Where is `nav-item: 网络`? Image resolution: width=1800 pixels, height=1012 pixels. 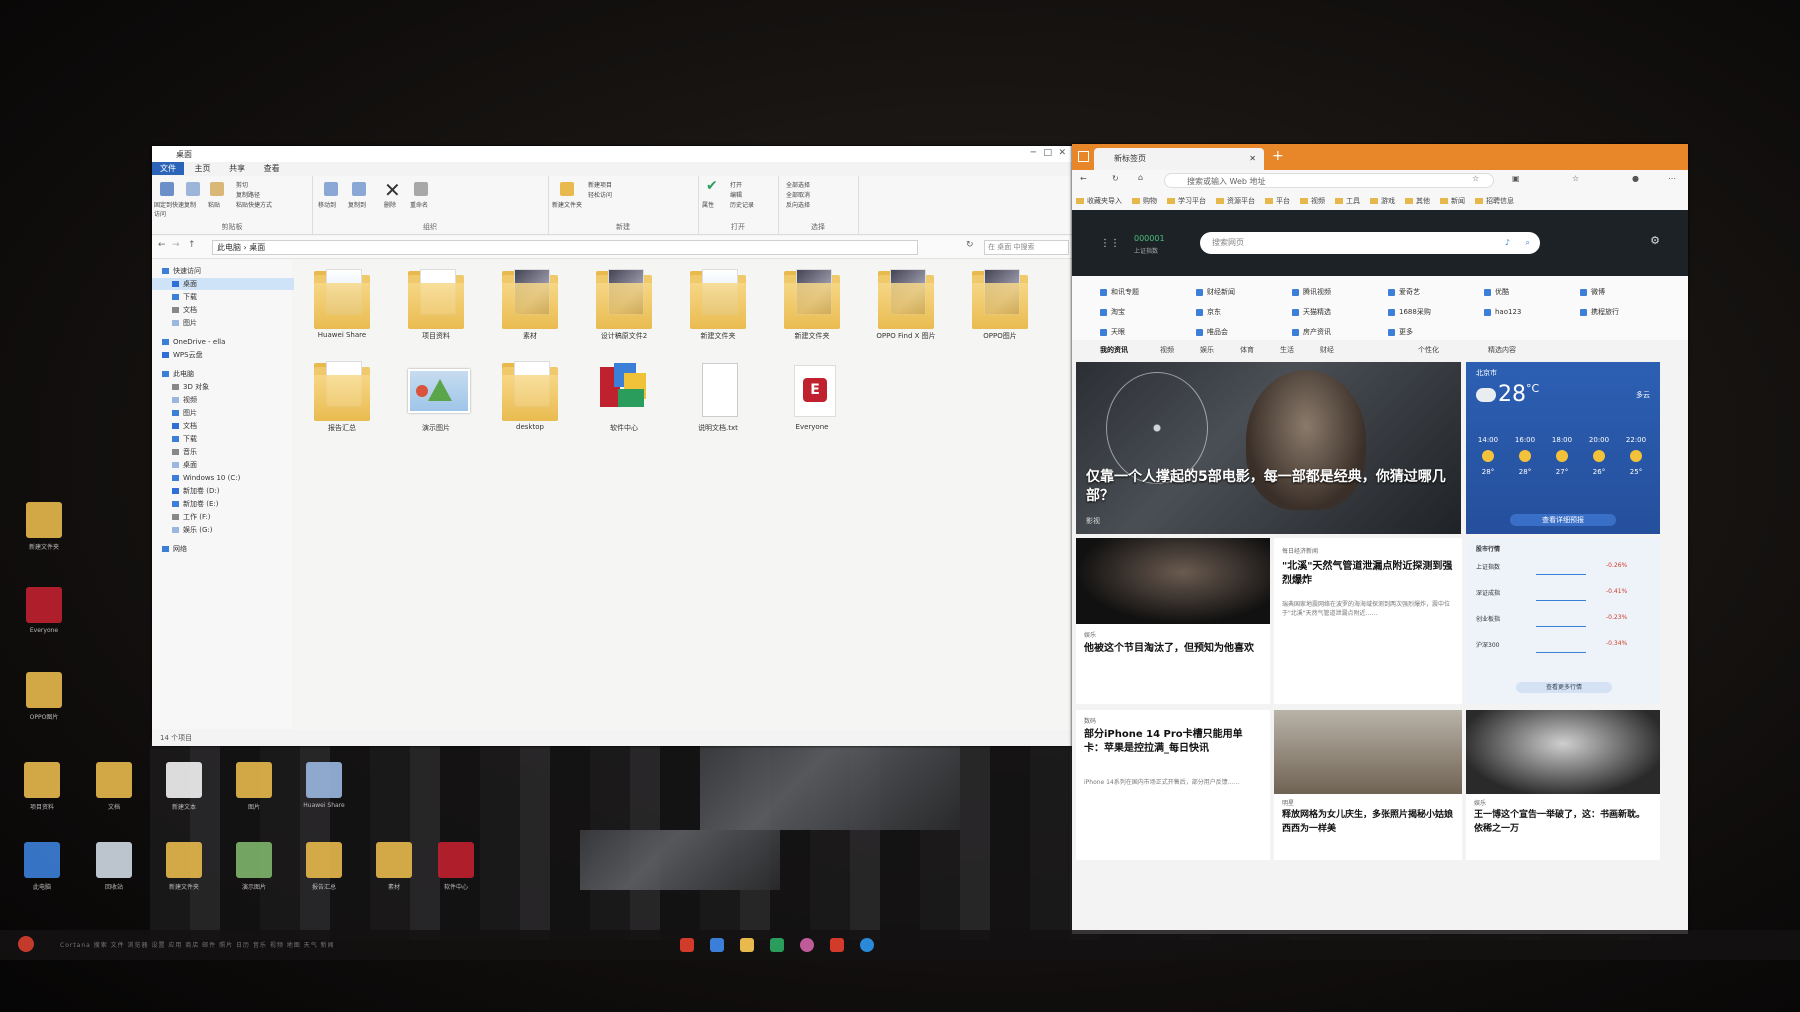 nav-item: 网络 is located at coordinates (221, 549).